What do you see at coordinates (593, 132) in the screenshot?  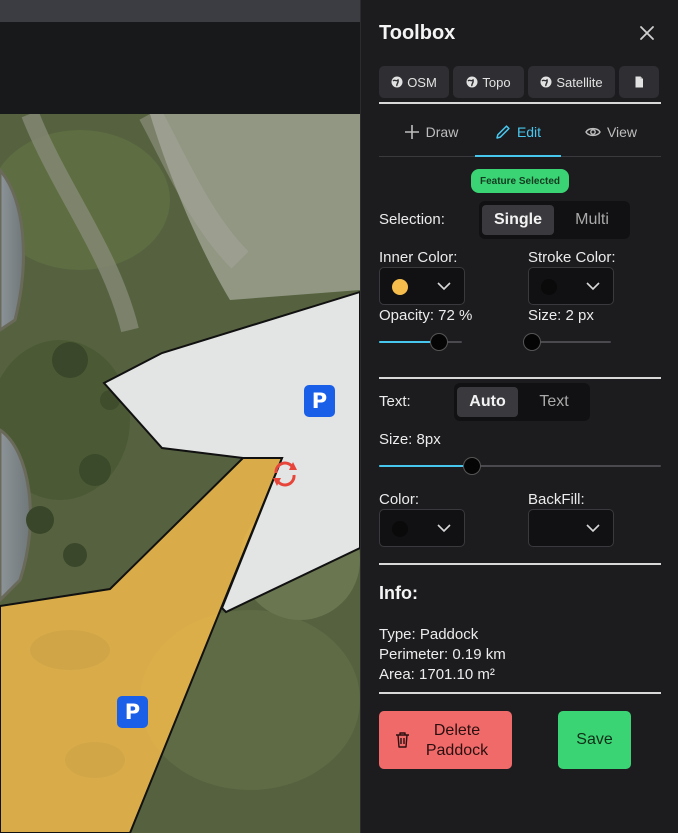 I see `eye-icon` at bounding box center [593, 132].